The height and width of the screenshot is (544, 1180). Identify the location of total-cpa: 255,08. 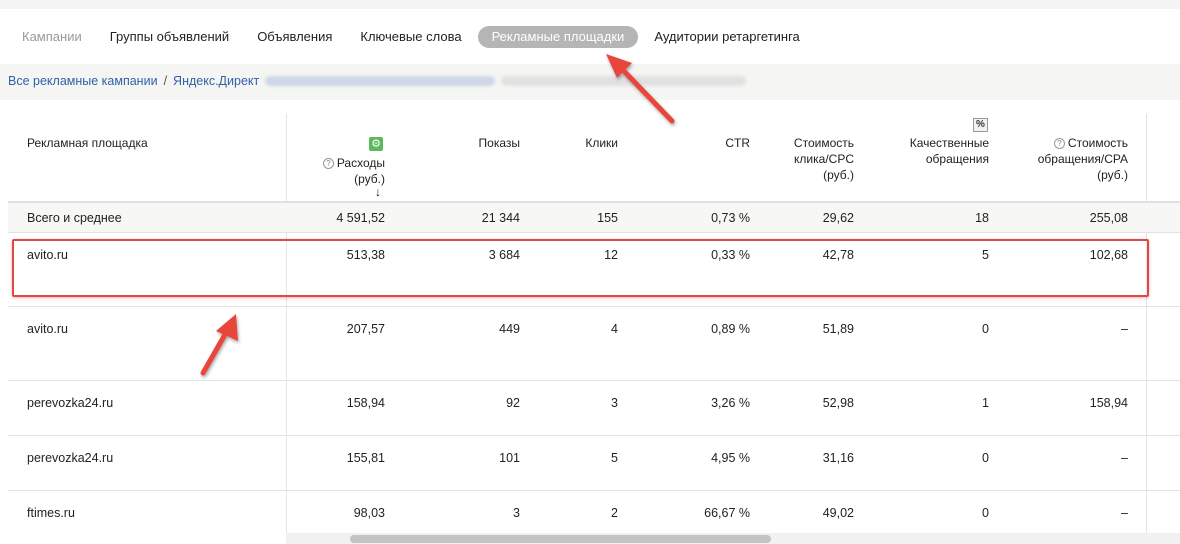
(1108, 218).